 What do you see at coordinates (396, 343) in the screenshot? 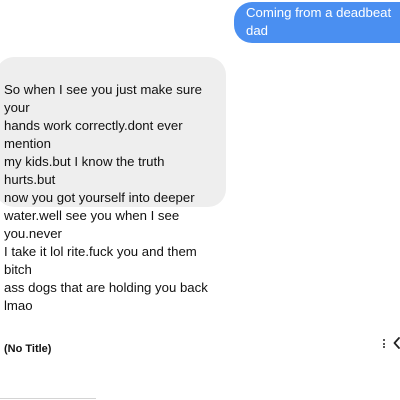
I see `reply-arrow-icon` at bounding box center [396, 343].